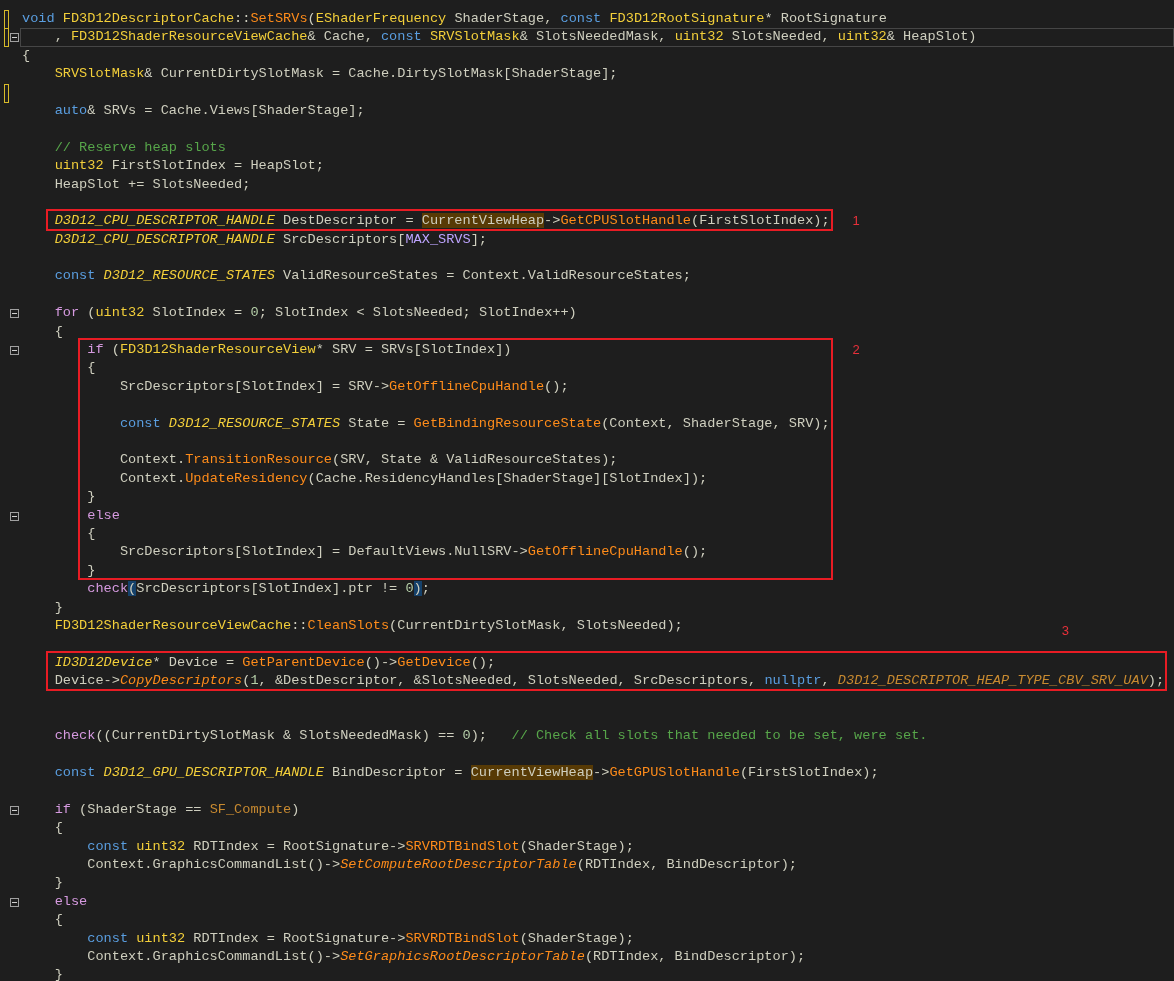 The height and width of the screenshot is (981, 1174). I want to click on code-line: const D3D12_GPU_DESCRIPTOR_HANDLE BindDescriptor = CurrentViewHeap->GetGPUSlotHandle(FirstSlotIndex);, so click(466, 773).